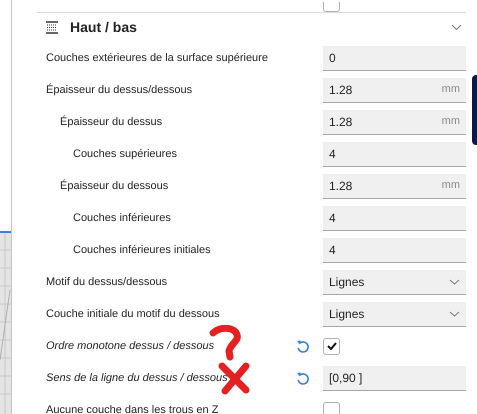  Describe the element at coordinates (52, 27) in the screenshot. I see `layers-icon` at that location.